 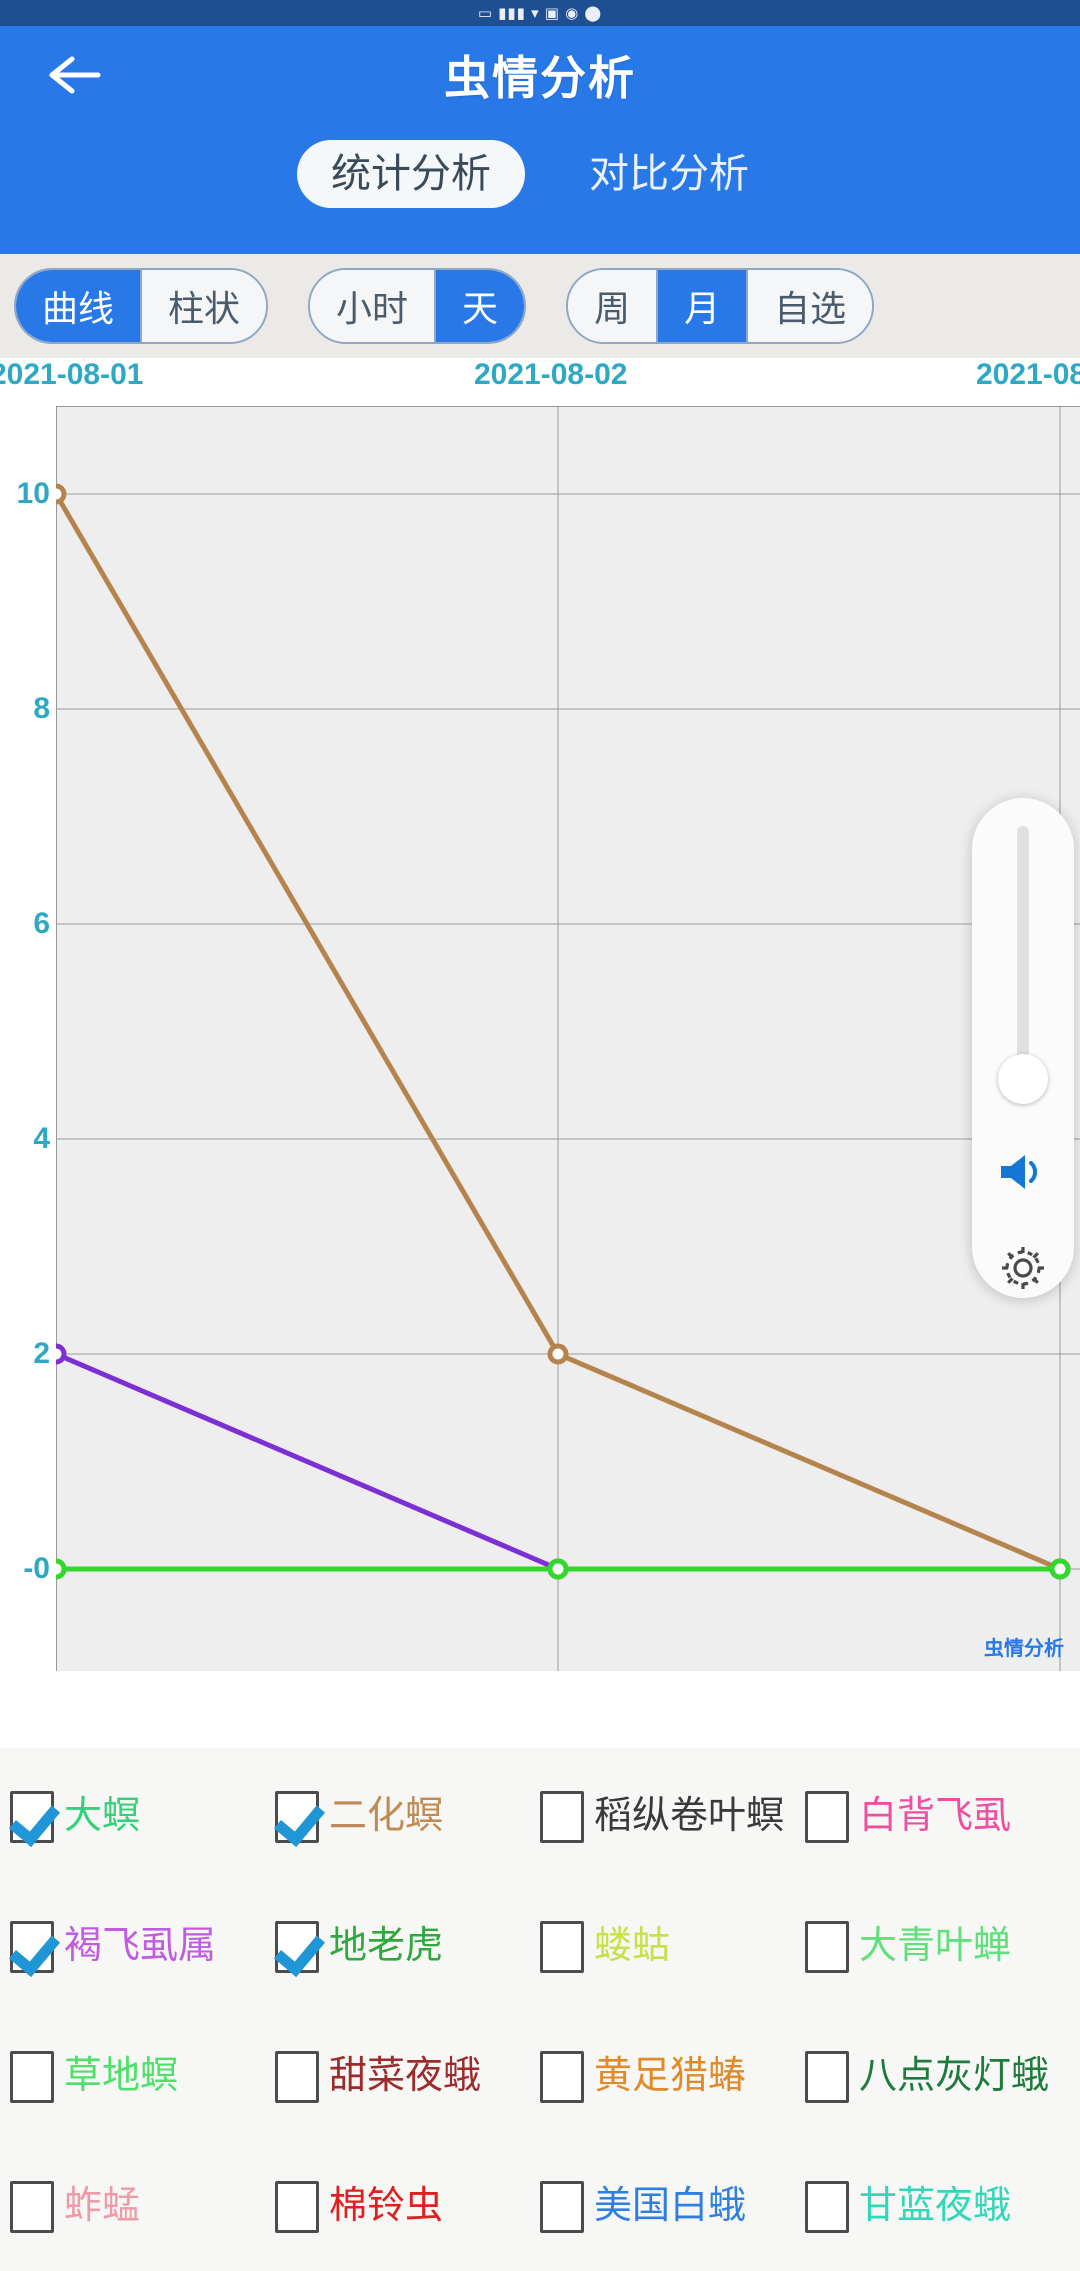 I want to click on status-bar-icons: ▭ ▮▮▮ ▾ ▣ ◉ ⬤, so click(x=540, y=13).